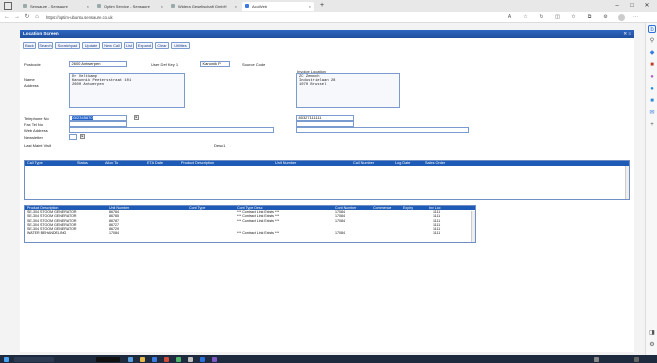  I want to click on favorites-icon: ✩, so click(573, 17).